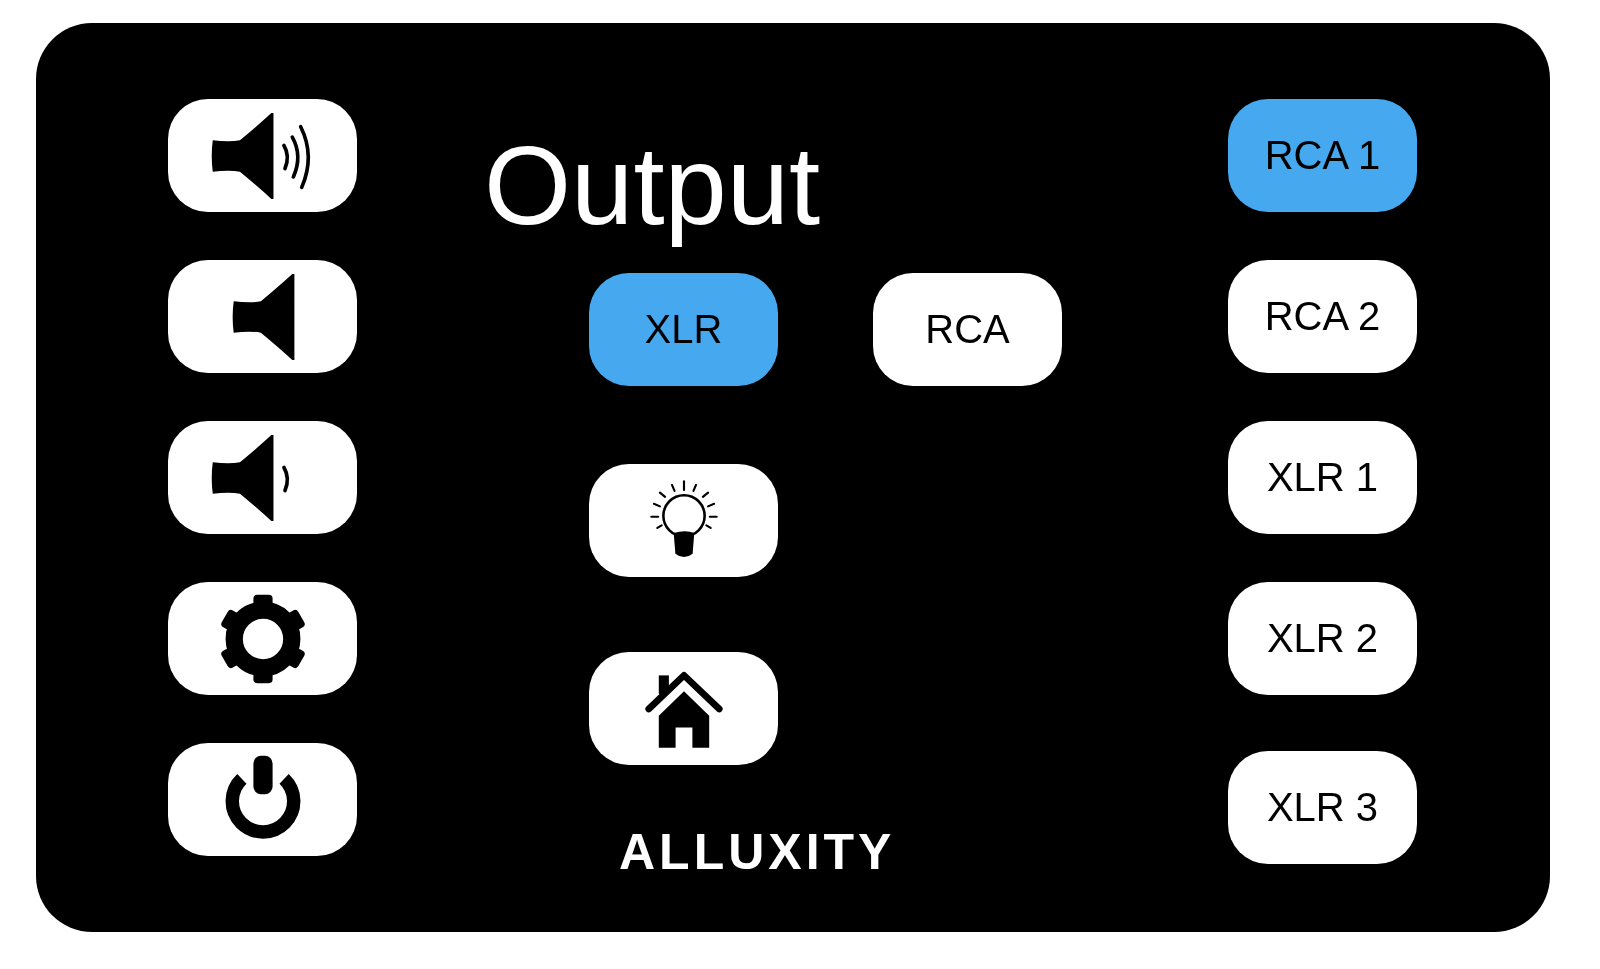  Describe the element at coordinates (262, 638) in the screenshot. I see `settings-button` at that location.